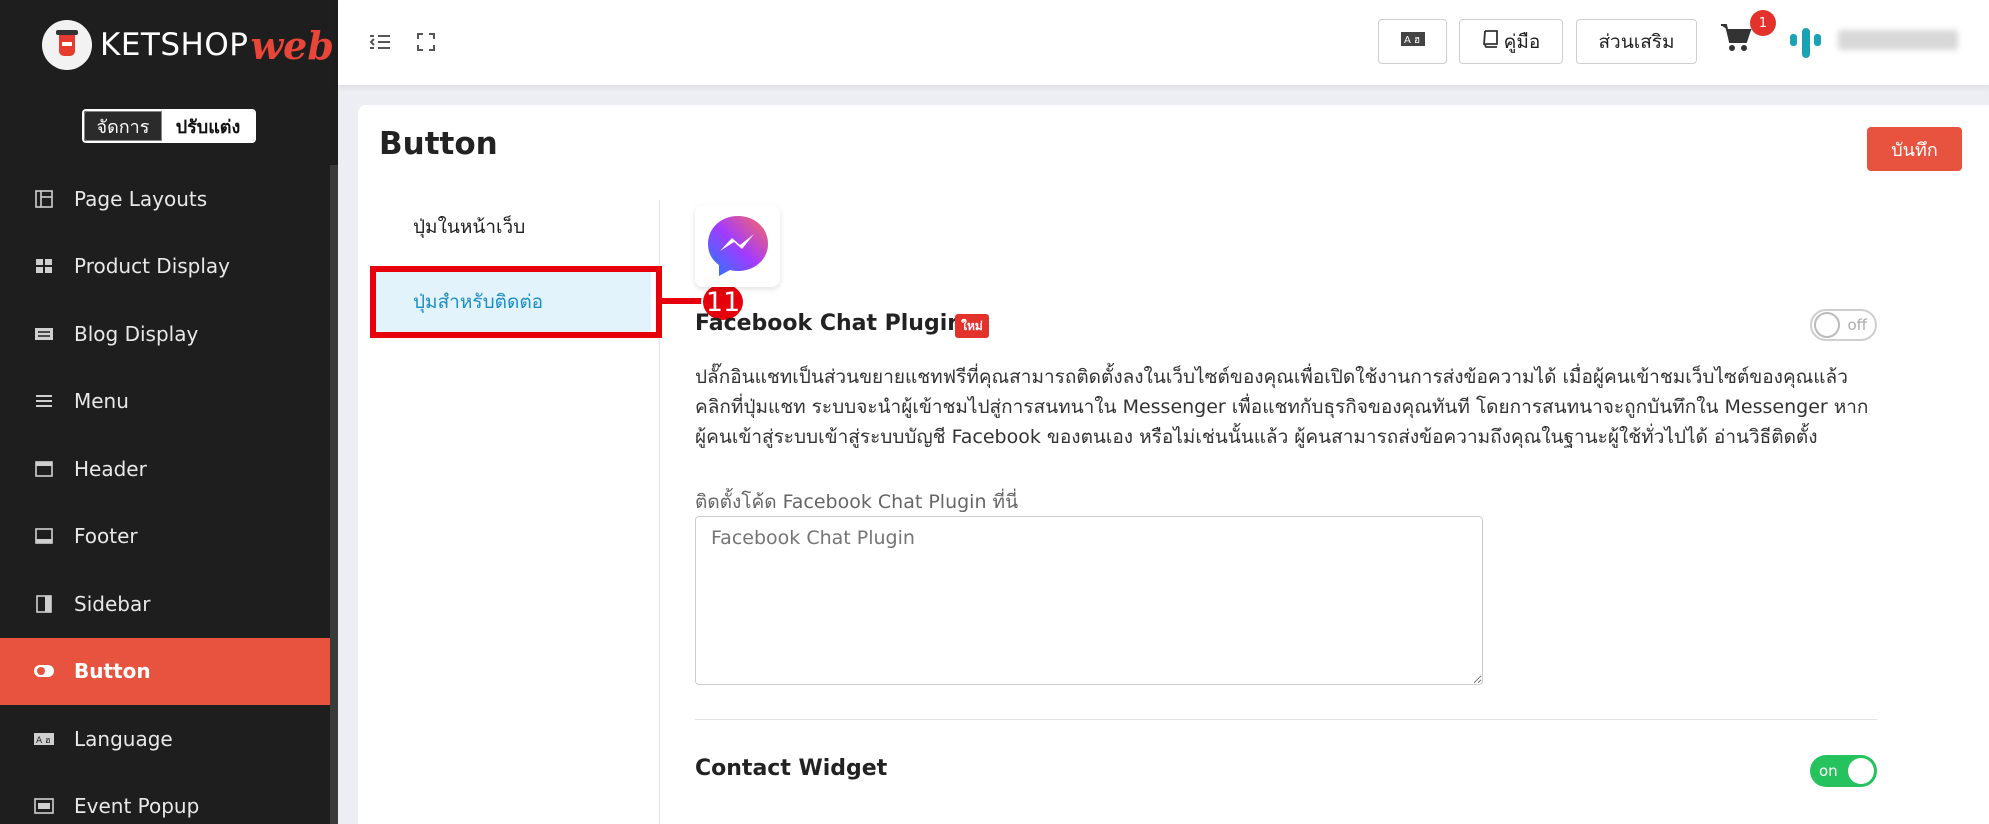  What do you see at coordinates (1286, 719) in the screenshot?
I see `section-divider` at bounding box center [1286, 719].